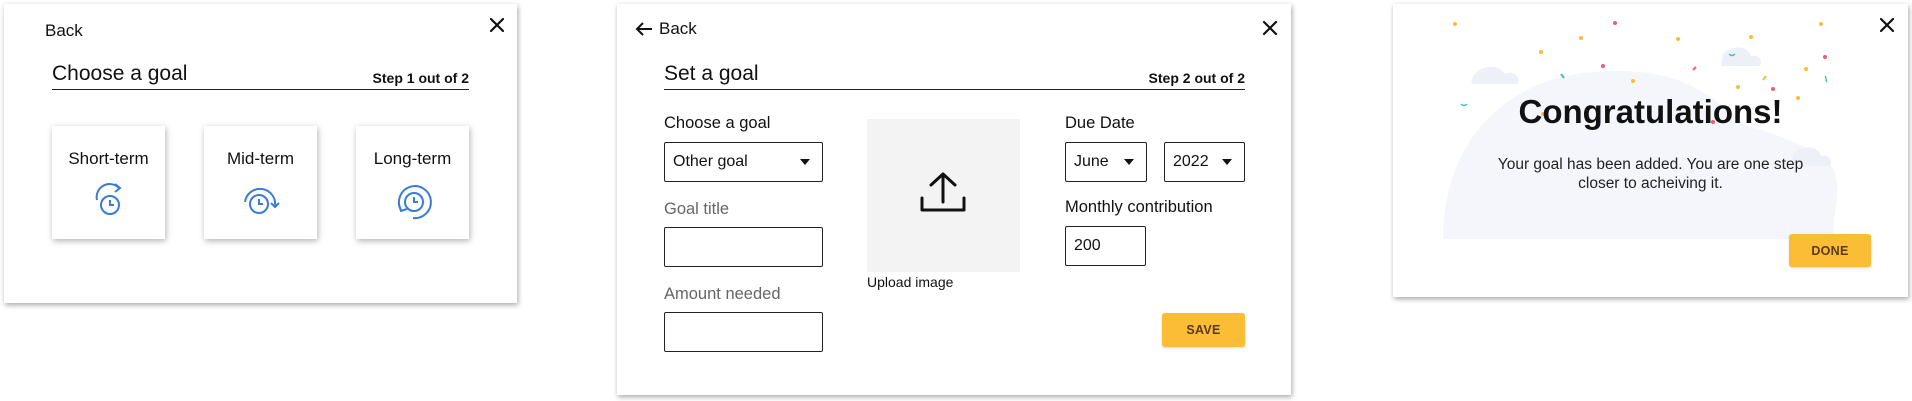 The image size is (1912, 401). Describe the element at coordinates (1087, 245) in the screenshot. I see `monthly-contribution-value: 200` at that location.